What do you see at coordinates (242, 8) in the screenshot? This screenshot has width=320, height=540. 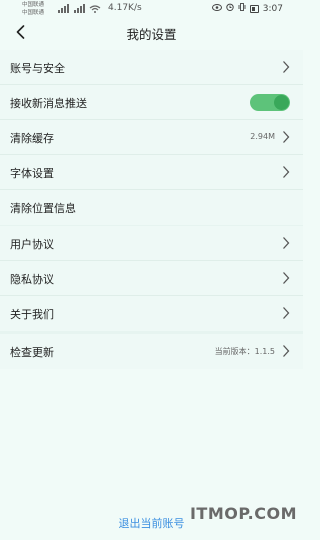 I see `vibrate-icon` at bounding box center [242, 8].